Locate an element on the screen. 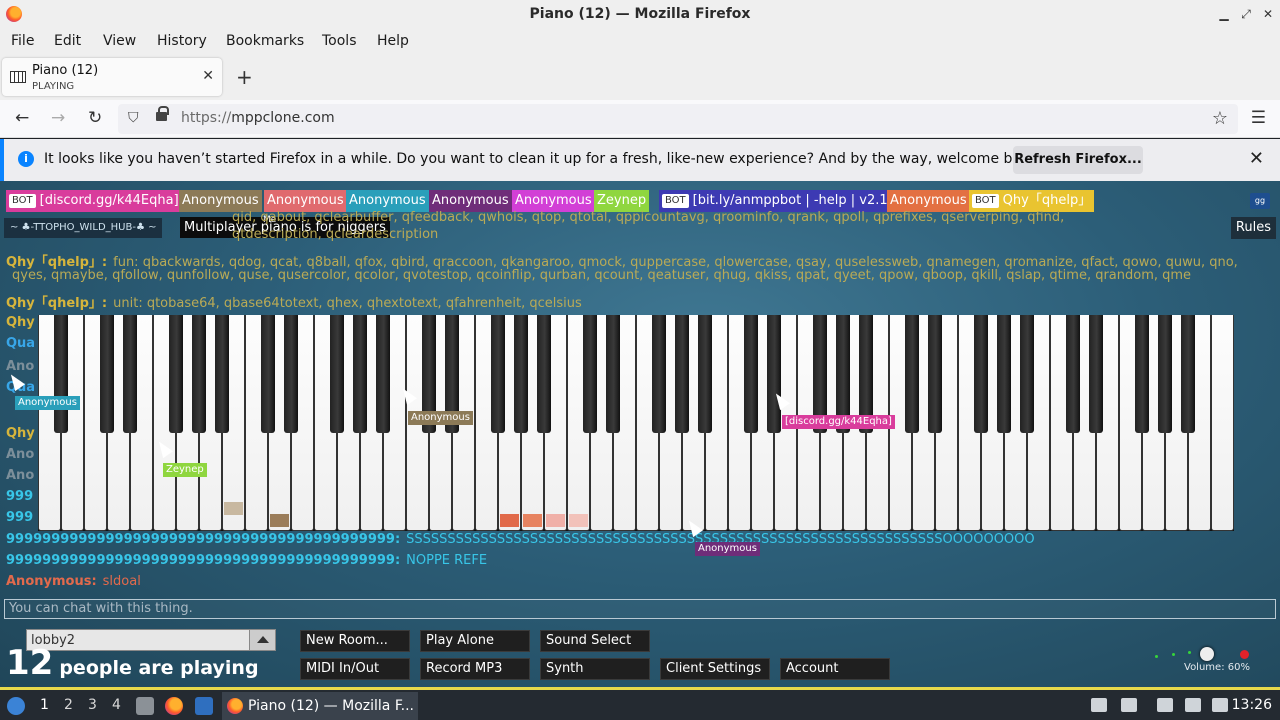 This screenshot has width=1280, height=720. record-mp3-button: Record MP3 is located at coordinates (475, 669).